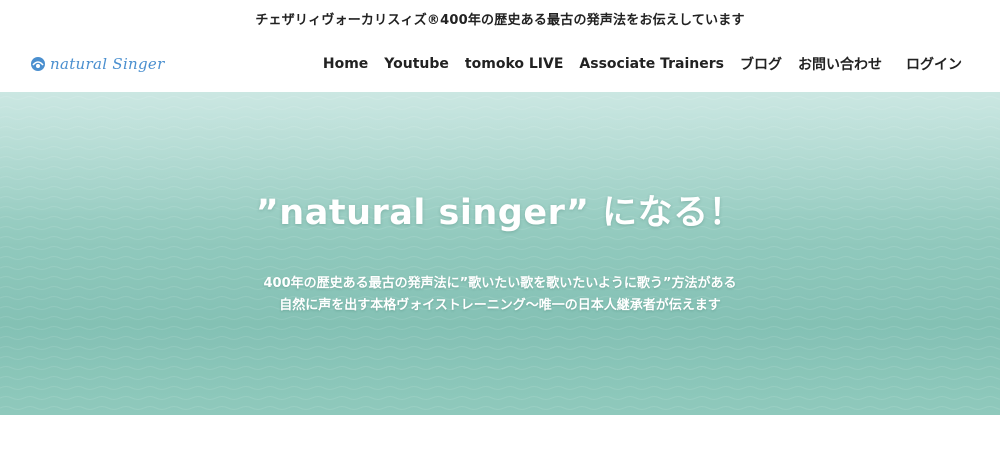 Image resolution: width=1000 pixels, height=469 pixels. I want to click on site-logo: natural Singer, so click(97, 64).